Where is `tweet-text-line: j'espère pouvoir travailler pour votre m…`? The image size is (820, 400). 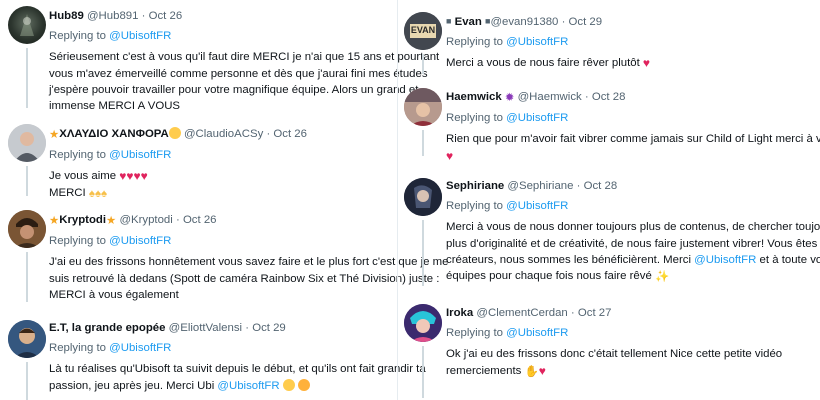 tweet-text-line: j'espère pouvoir travailler pour votre m… is located at coordinates (234, 89).